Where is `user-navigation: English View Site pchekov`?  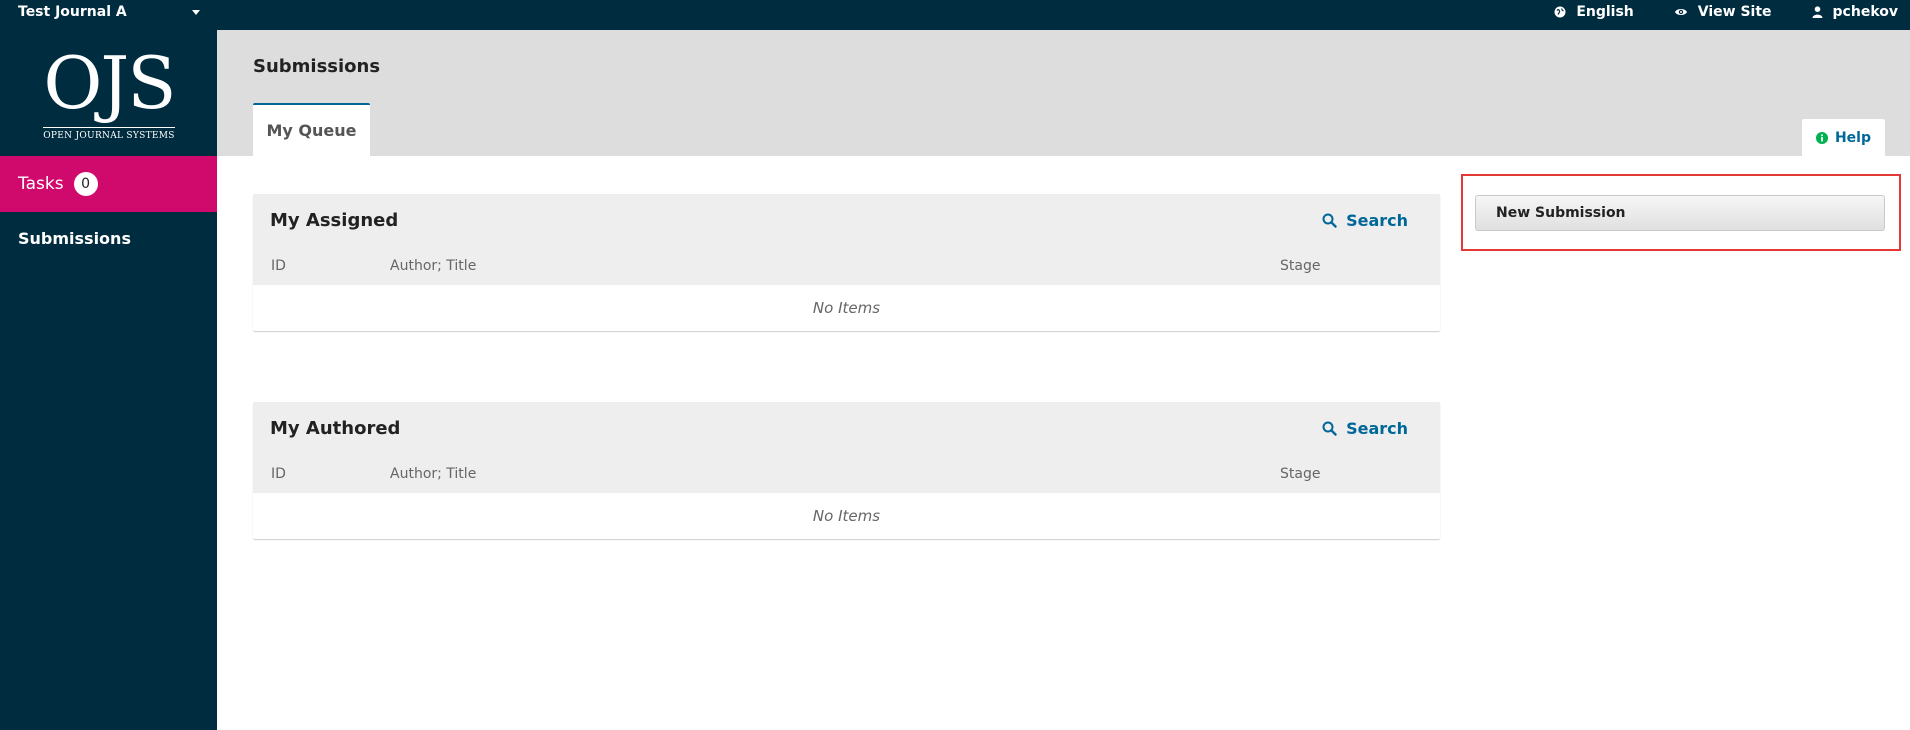 user-navigation: English View Site pchekov is located at coordinates (1732, 12).